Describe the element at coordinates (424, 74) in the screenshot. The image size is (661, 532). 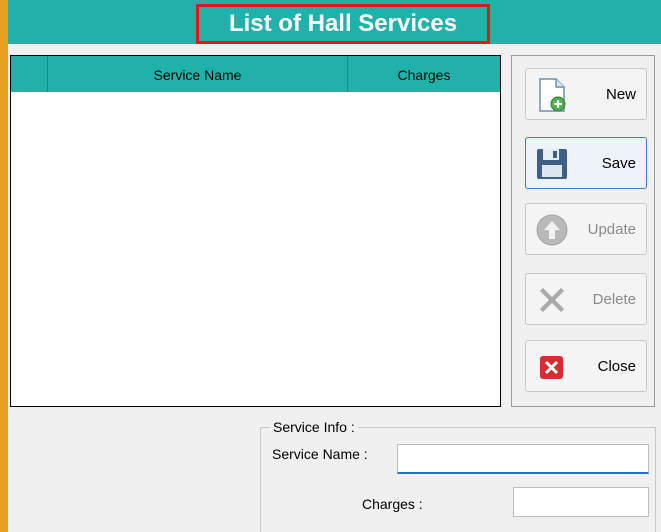
I see `column-header-charges: Charges` at that location.